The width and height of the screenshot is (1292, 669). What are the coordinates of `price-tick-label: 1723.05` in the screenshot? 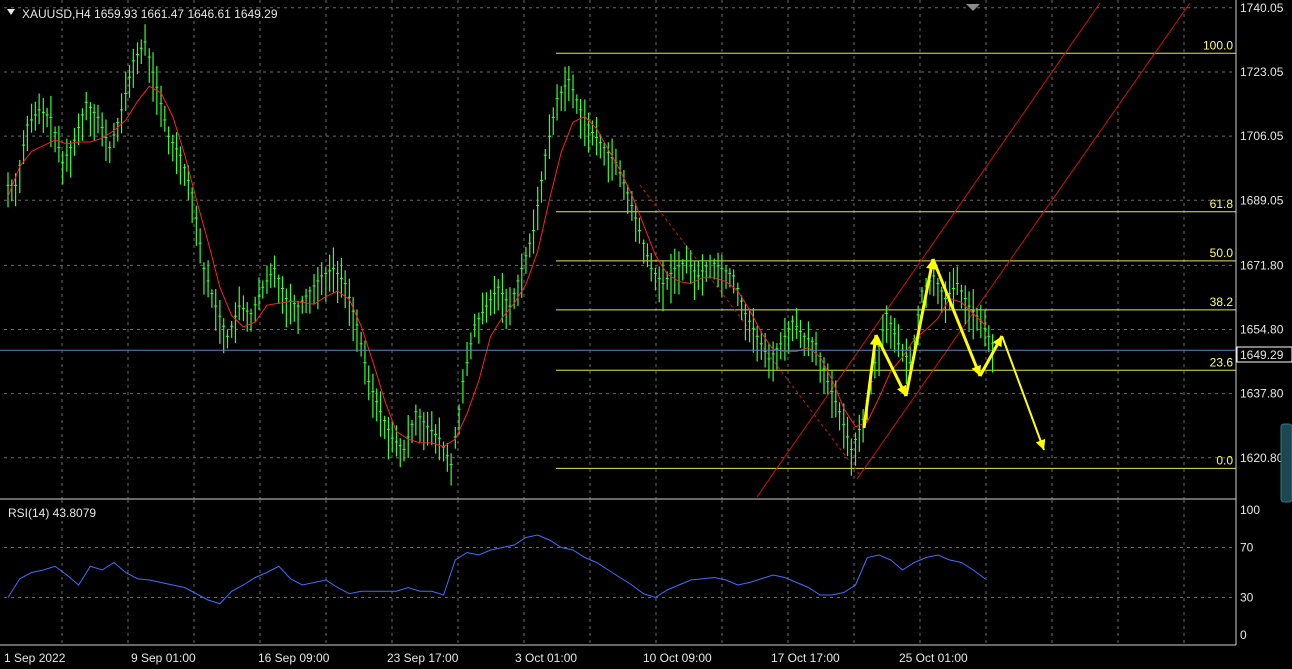 It's located at (1262, 72).